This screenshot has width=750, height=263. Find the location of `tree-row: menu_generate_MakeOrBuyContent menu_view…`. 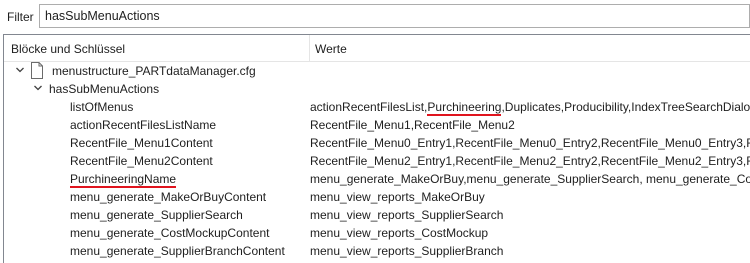

tree-row: menu_generate_MakeOrBuyContent menu_view… is located at coordinates (377, 197).